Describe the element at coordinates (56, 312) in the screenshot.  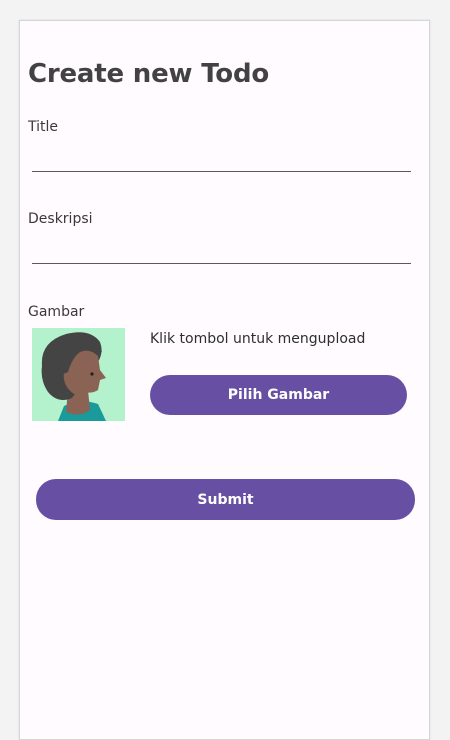
I see `image-label: Gambar` at that location.